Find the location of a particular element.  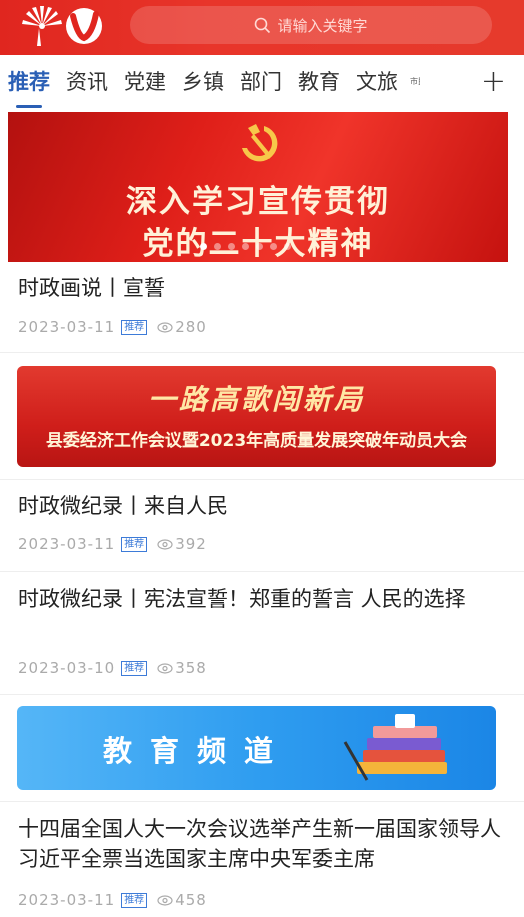

tab-party: 党建 is located at coordinates (145, 81).